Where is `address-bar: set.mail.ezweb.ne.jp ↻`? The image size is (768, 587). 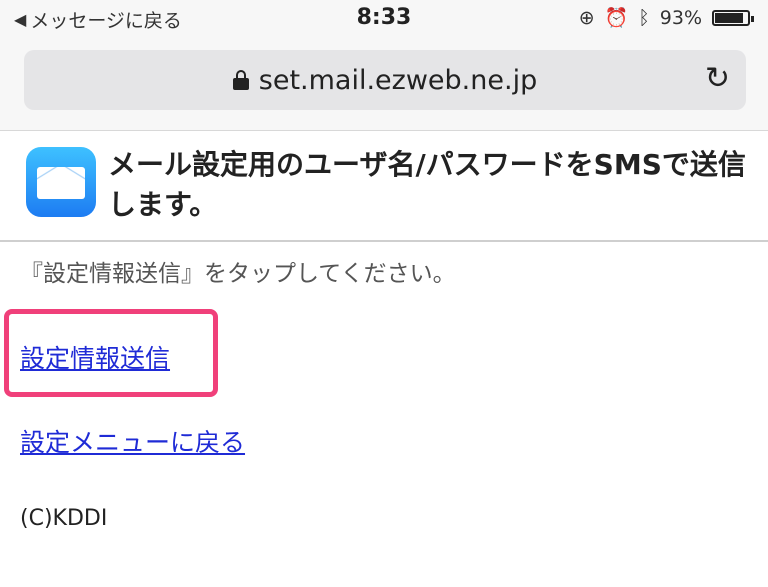 address-bar: set.mail.ezweb.ne.jp ↻ is located at coordinates (385, 80).